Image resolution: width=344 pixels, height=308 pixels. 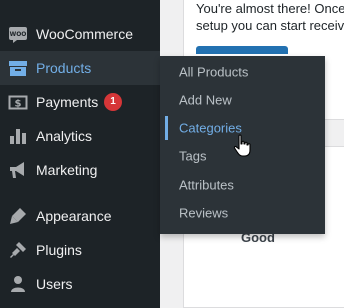 I want to click on submenu-item-label: Attributes, so click(x=206, y=185).